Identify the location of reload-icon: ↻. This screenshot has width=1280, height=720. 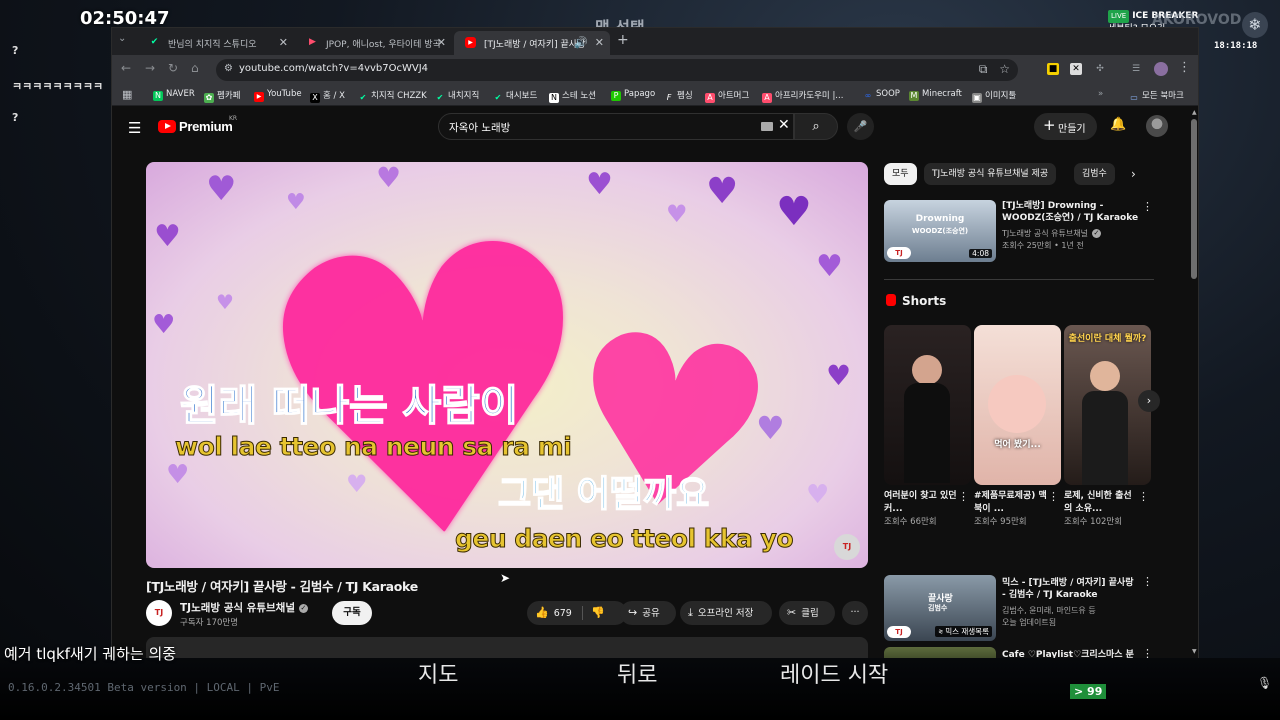
(173, 68).